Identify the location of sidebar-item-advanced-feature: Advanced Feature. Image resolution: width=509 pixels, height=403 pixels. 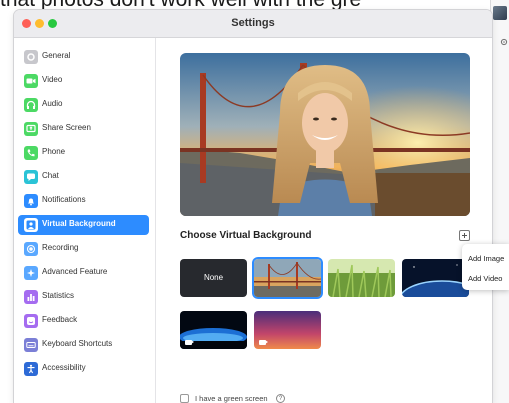
(83, 273).